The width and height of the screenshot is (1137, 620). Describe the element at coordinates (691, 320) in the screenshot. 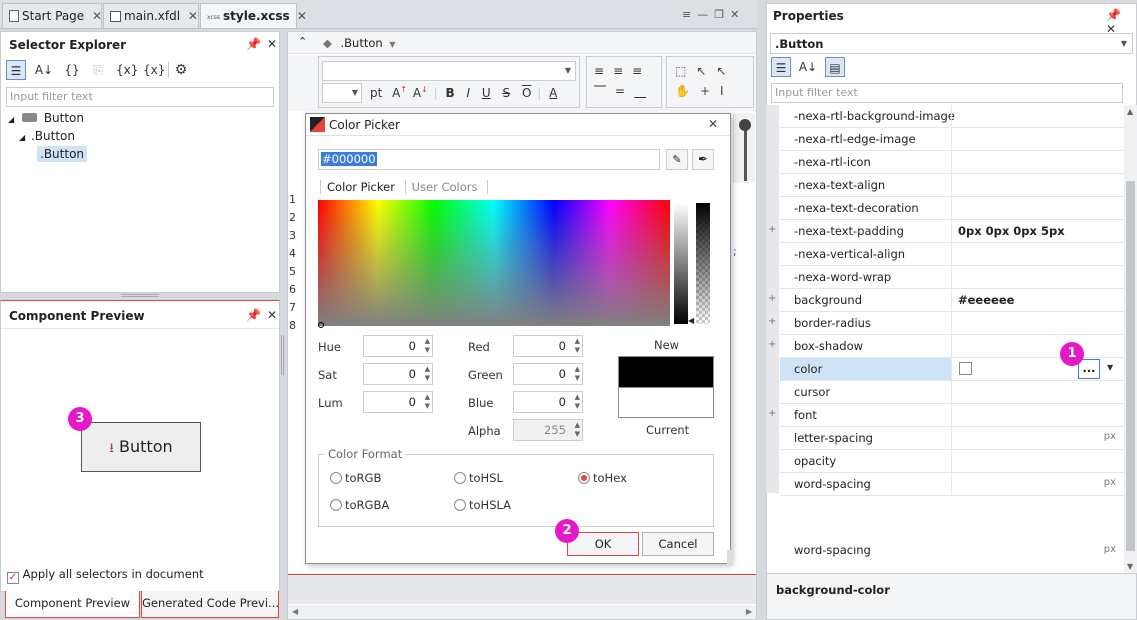

I see `luminance-thumb-icon: ◀` at that location.